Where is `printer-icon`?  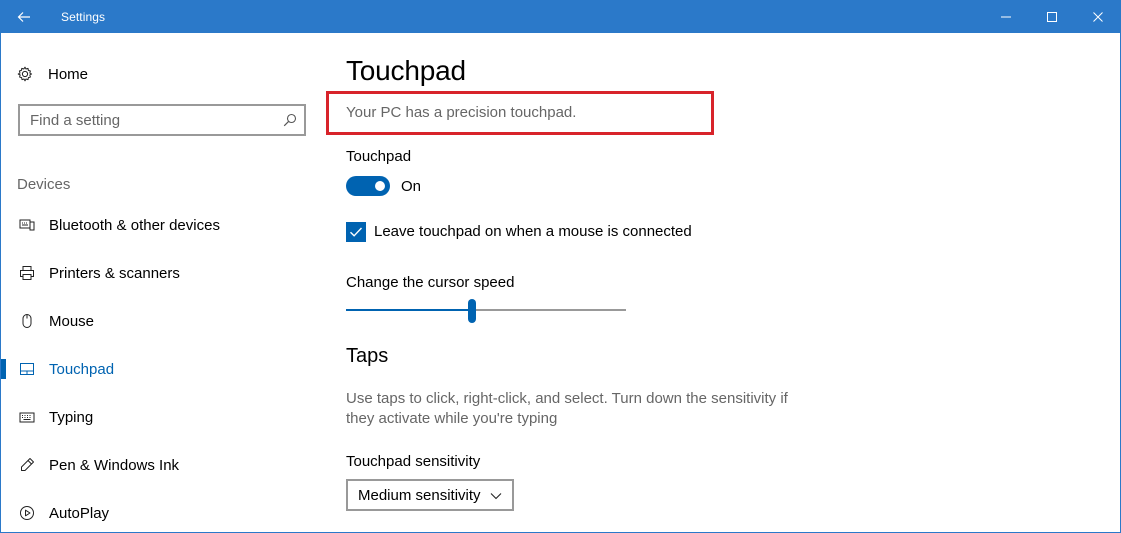 printer-icon is located at coordinates (27, 273).